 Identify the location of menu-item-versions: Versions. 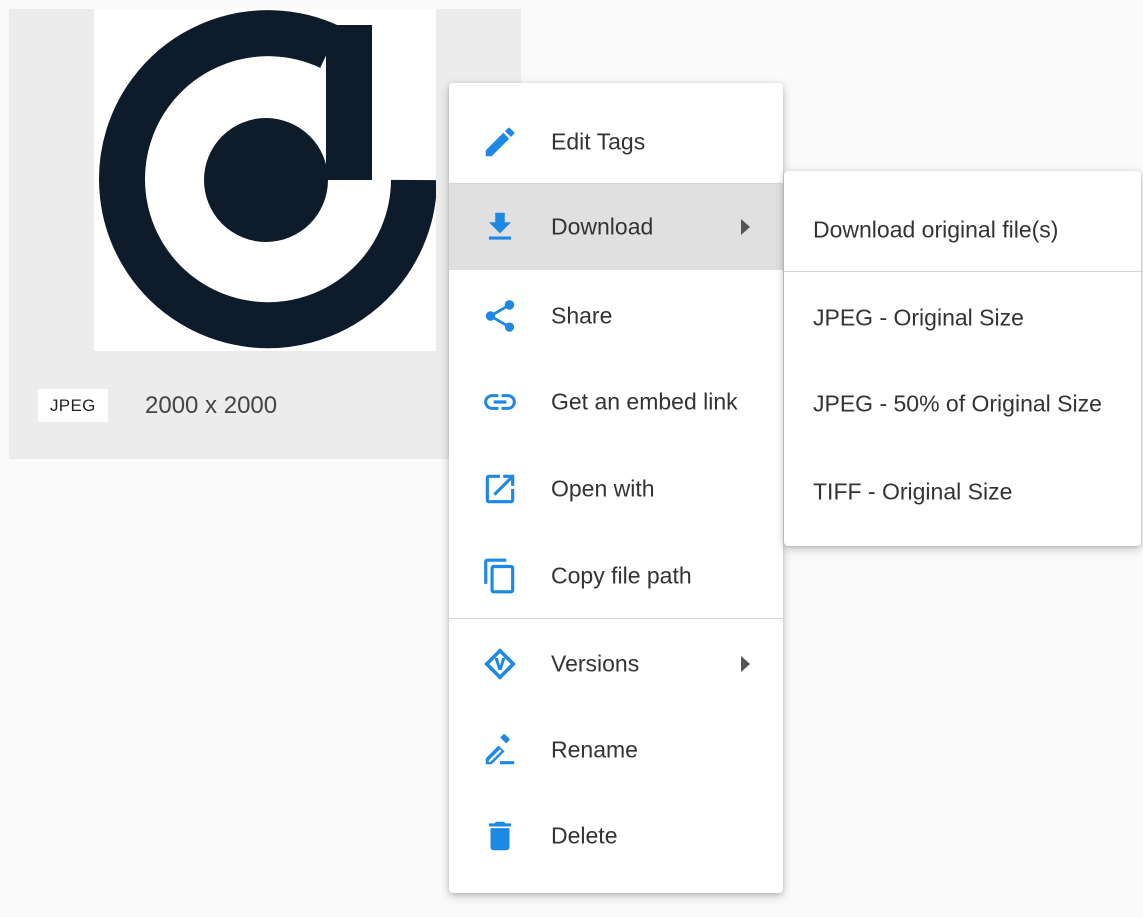
(616, 664).